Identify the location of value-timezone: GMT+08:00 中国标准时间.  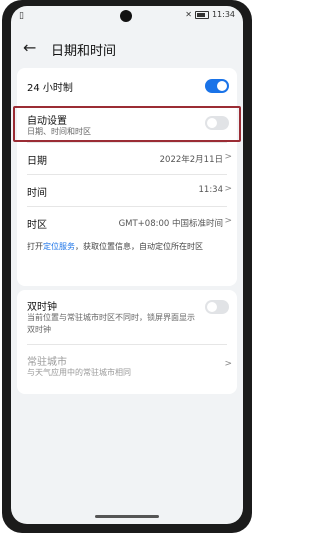
(170, 224).